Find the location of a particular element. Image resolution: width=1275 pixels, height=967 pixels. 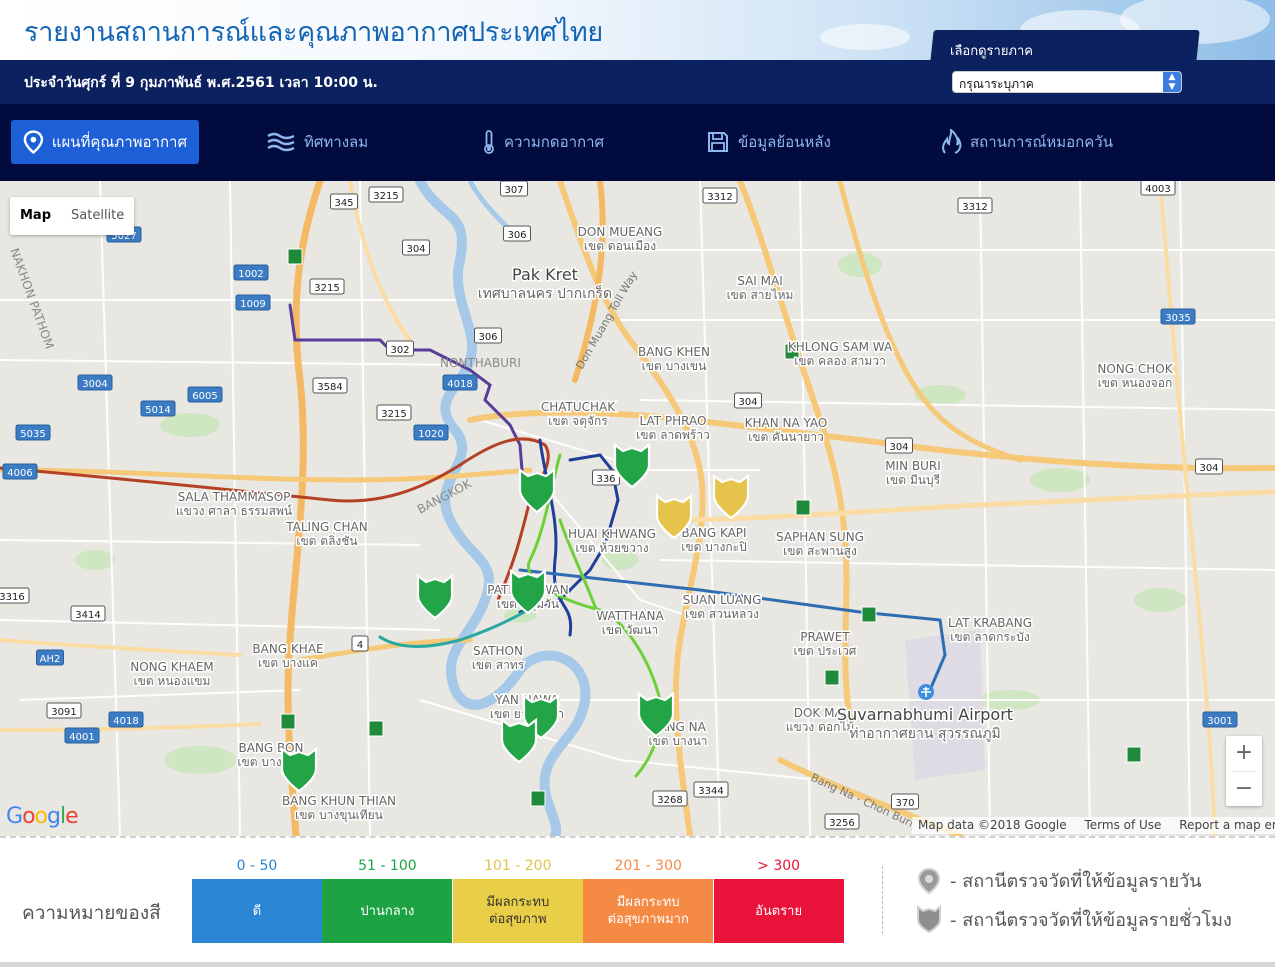

district-label: MIN BURIเขต มีนบุรี is located at coordinates (913, 474).